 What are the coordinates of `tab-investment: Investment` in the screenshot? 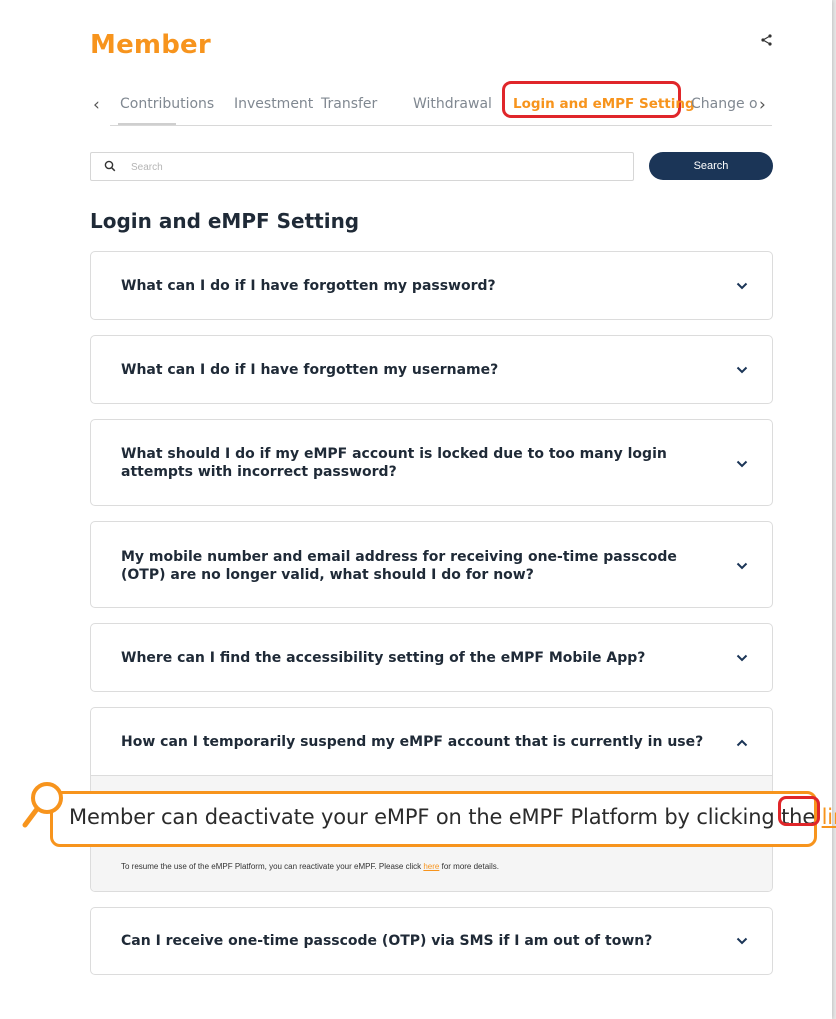 It's located at (273, 104).